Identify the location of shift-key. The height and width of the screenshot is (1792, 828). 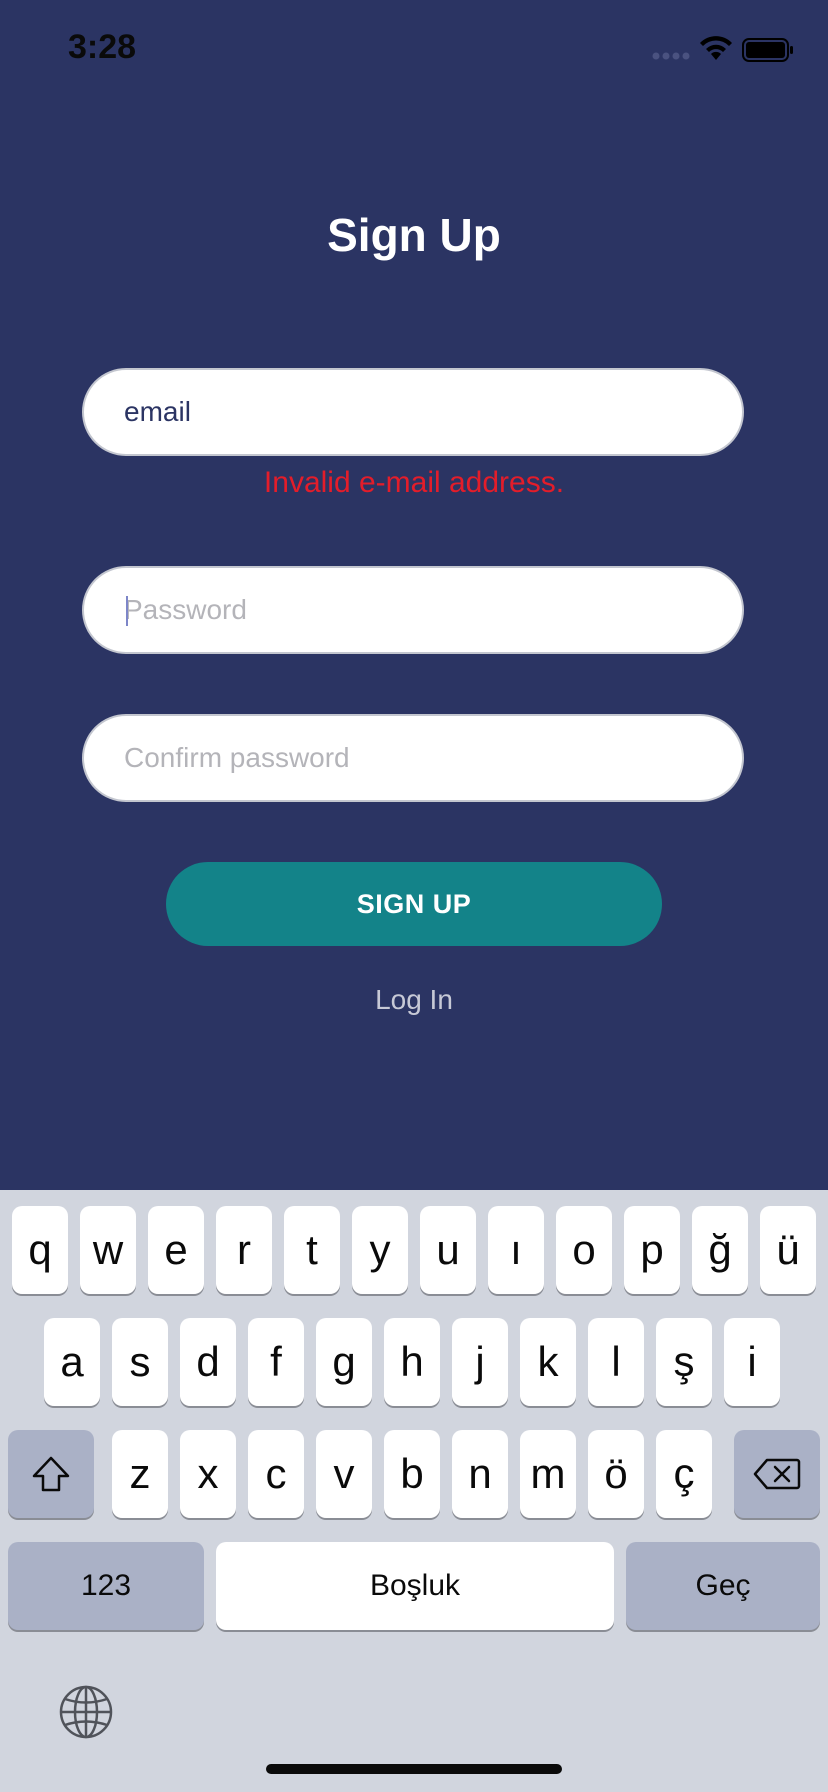
(51, 1474).